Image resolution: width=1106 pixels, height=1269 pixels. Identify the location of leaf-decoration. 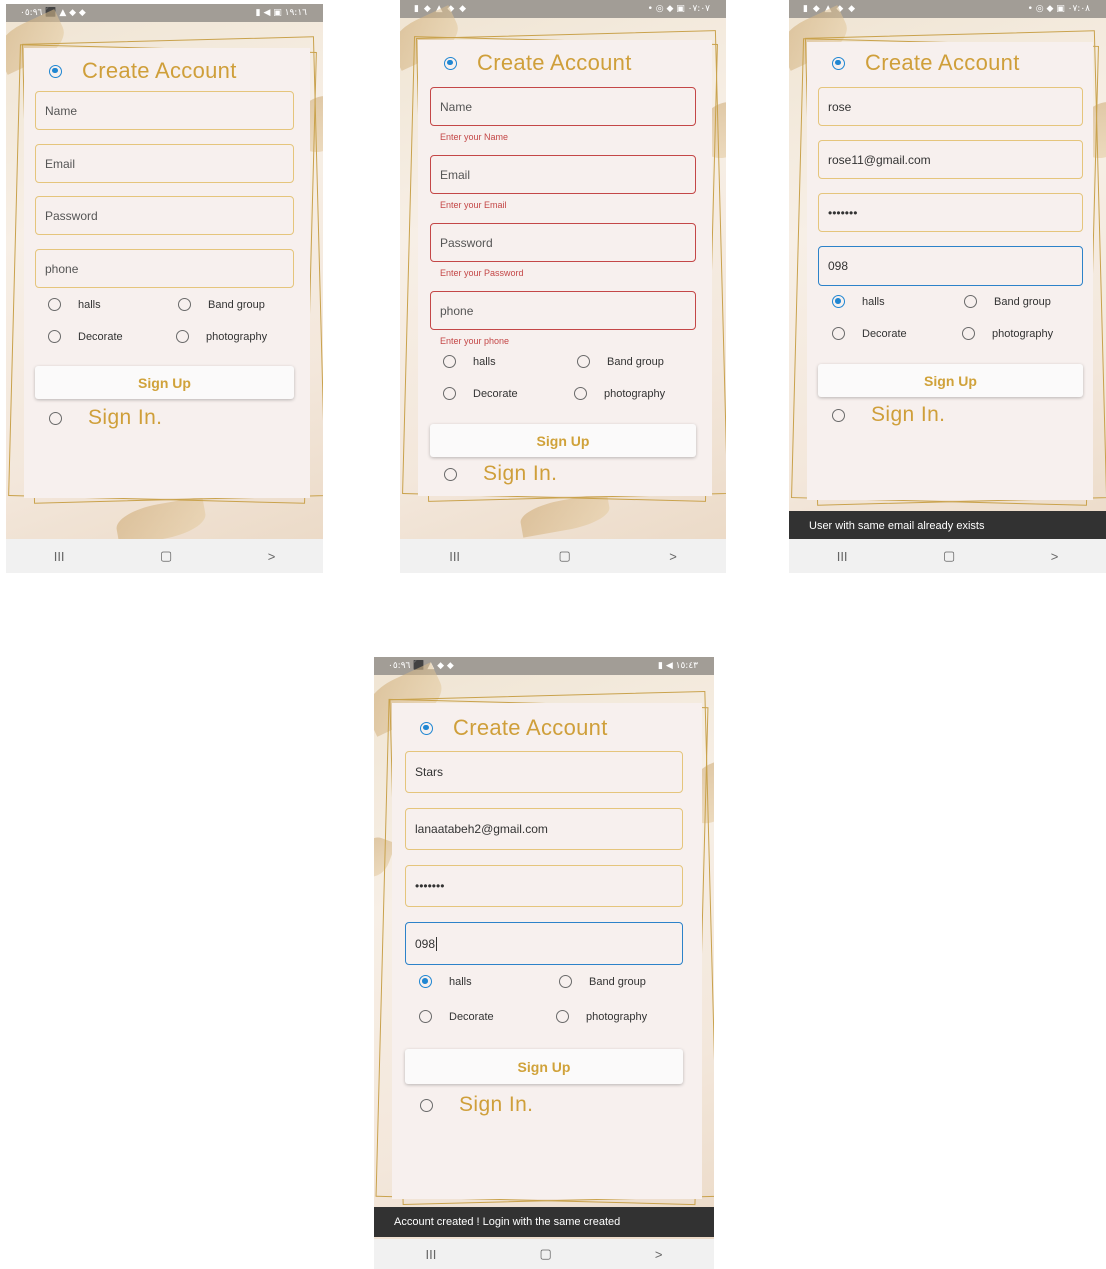
(565, 515).